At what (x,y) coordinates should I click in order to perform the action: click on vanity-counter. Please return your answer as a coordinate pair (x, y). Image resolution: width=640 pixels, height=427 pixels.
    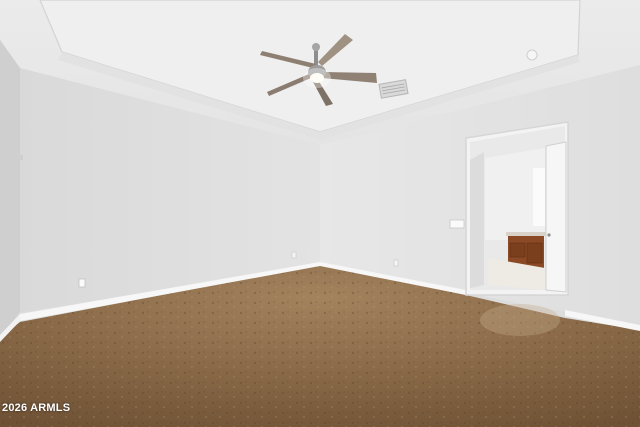
    Looking at the image, I should click on (526, 234).